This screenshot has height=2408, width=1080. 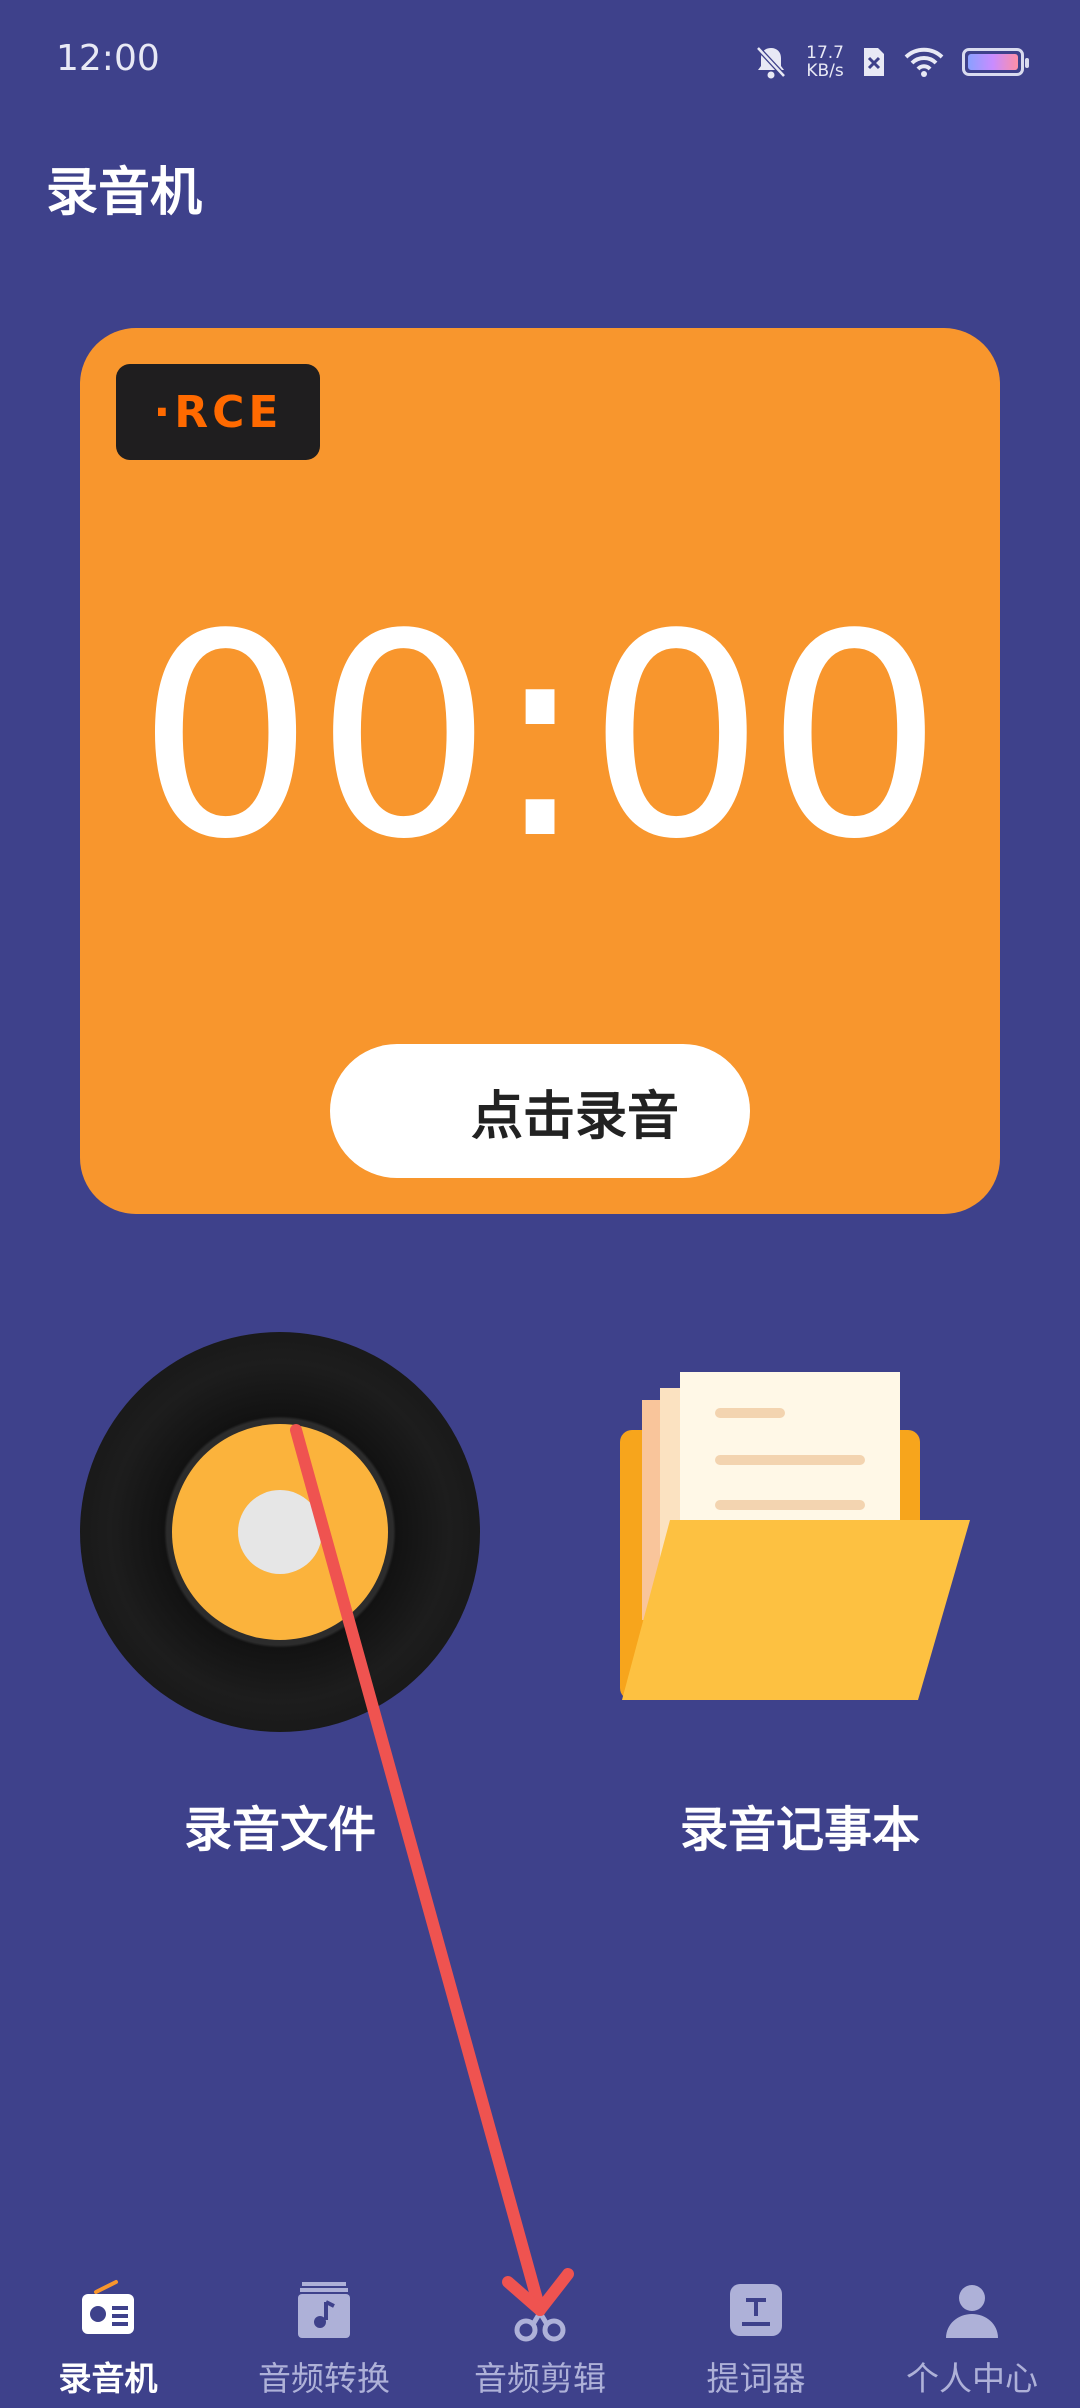 What do you see at coordinates (324, 2378) in the screenshot?
I see `nav-label-audio-convert: 音频转换` at bounding box center [324, 2378].